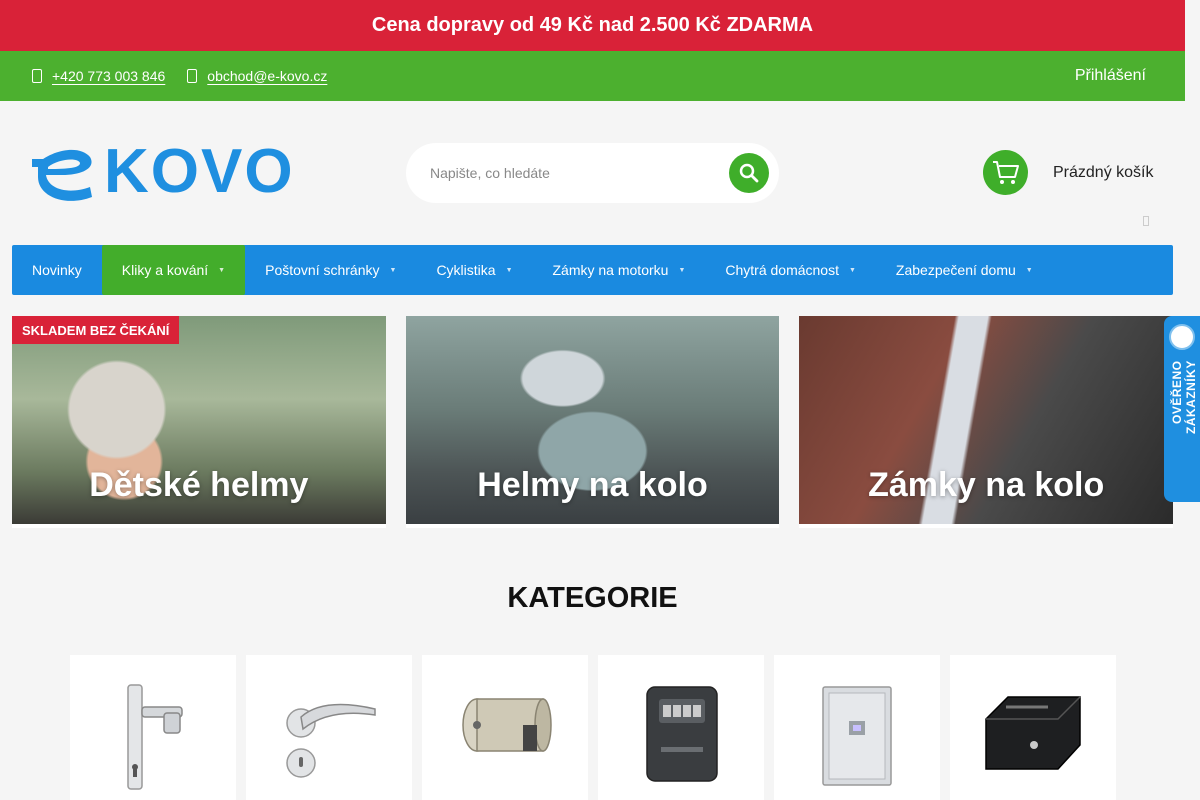 The width and height of the screenshot is (1200, 800). Describe the element at coordinates (592, 485) in the screenshot. I see `banner-title: Helmy na kolo` at that location.